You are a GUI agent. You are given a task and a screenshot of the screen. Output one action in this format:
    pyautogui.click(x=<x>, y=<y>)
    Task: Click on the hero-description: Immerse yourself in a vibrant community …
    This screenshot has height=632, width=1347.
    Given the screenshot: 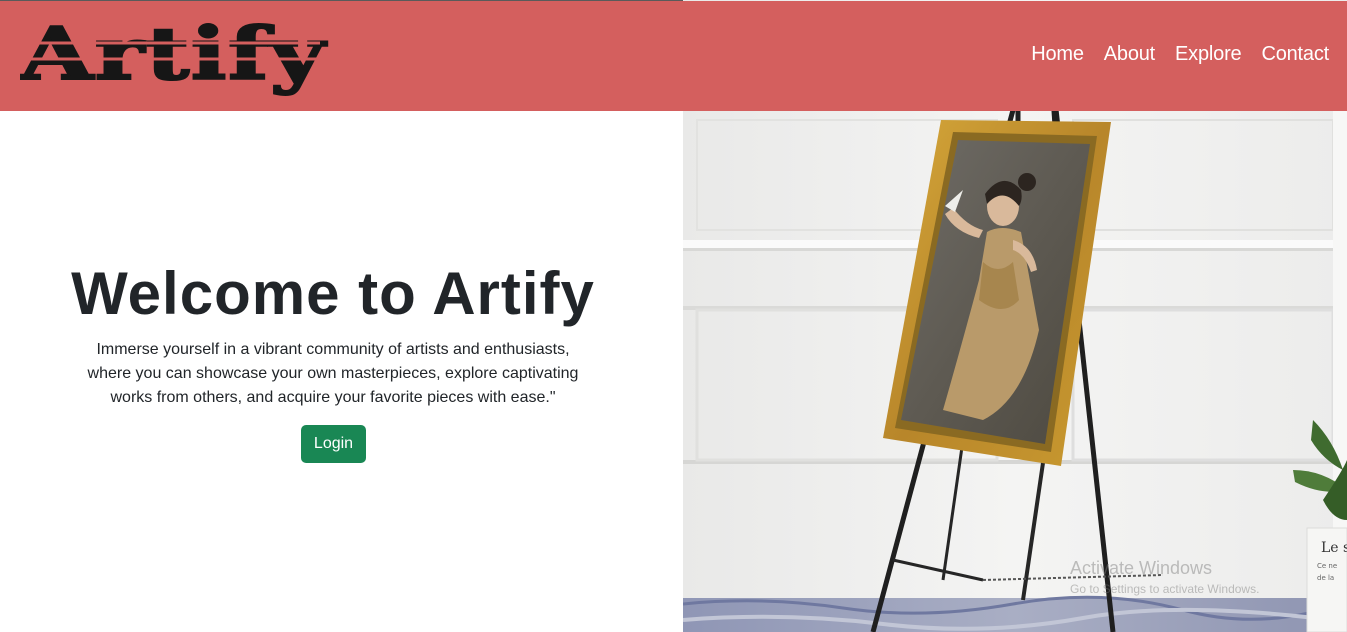 What is the action you would take?
    pyautogui.click(x=333, y=373)
    